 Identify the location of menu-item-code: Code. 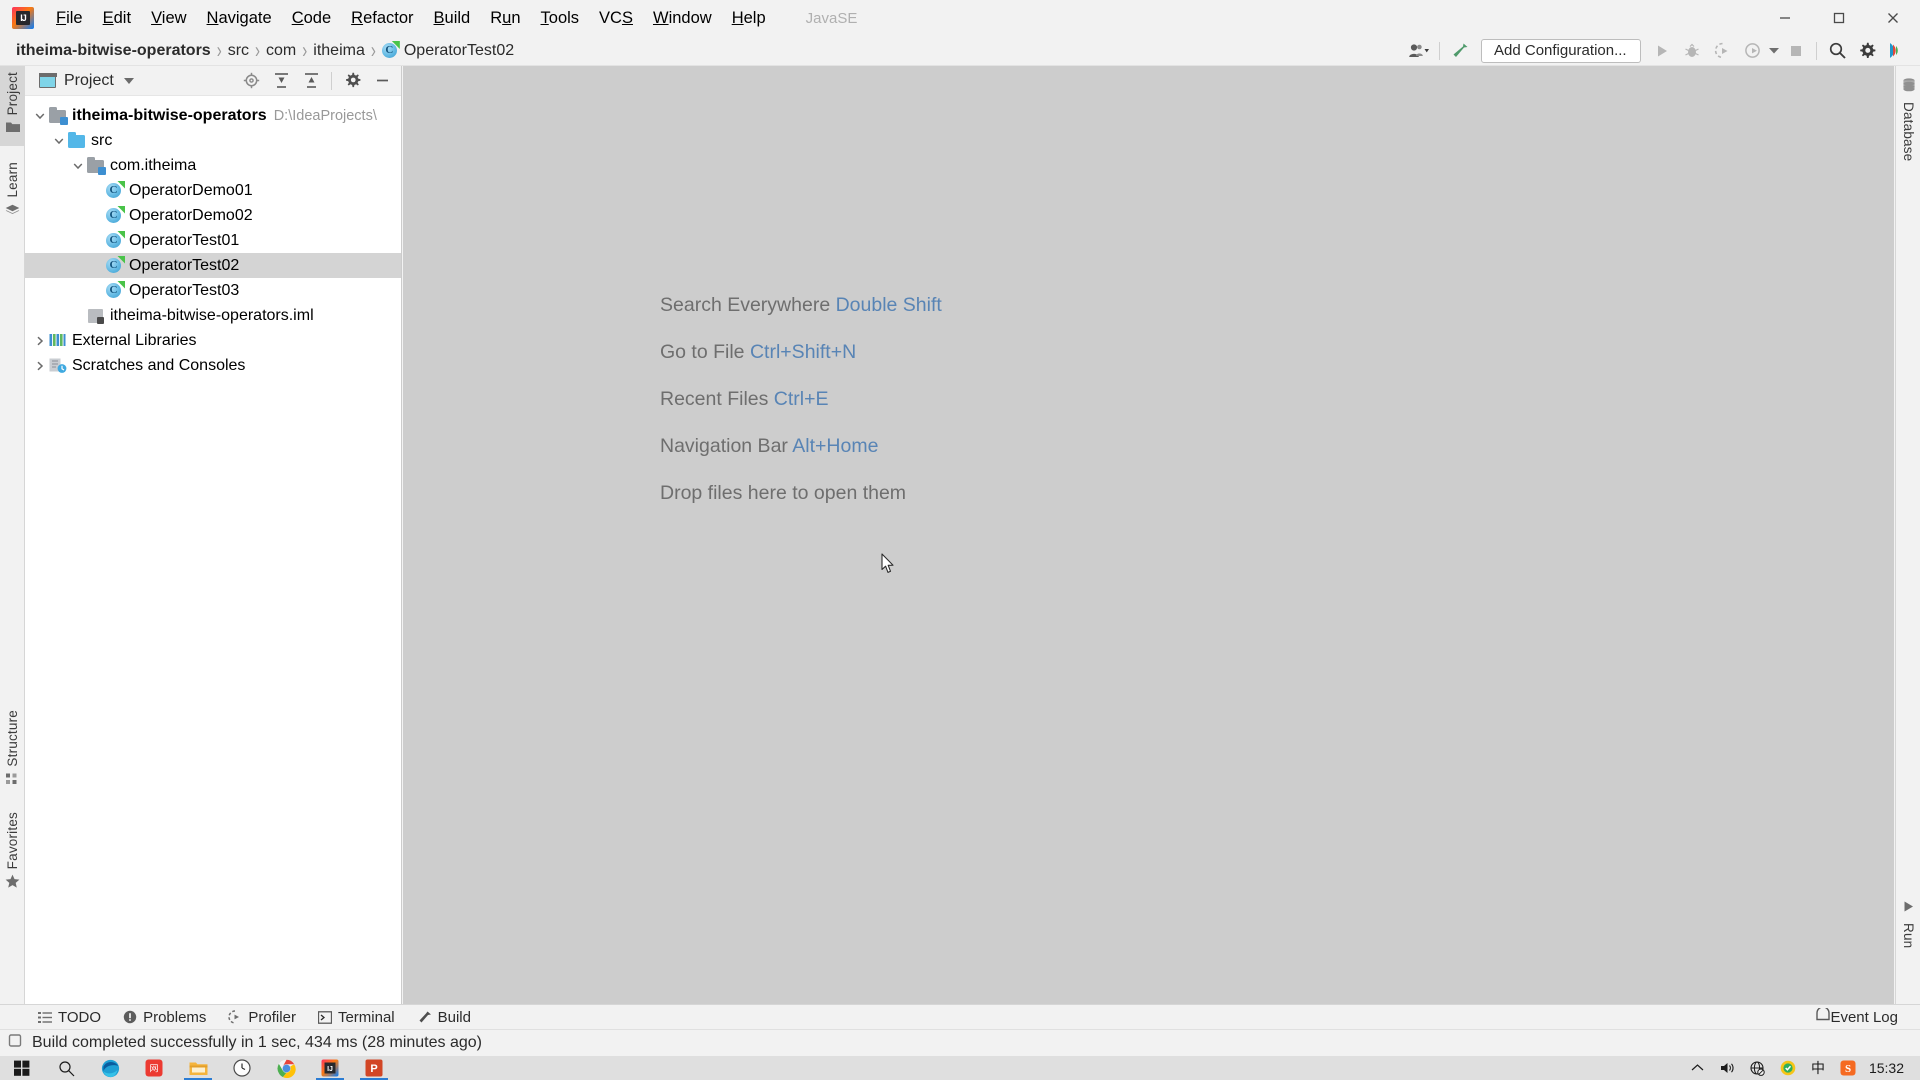
(311, 18).